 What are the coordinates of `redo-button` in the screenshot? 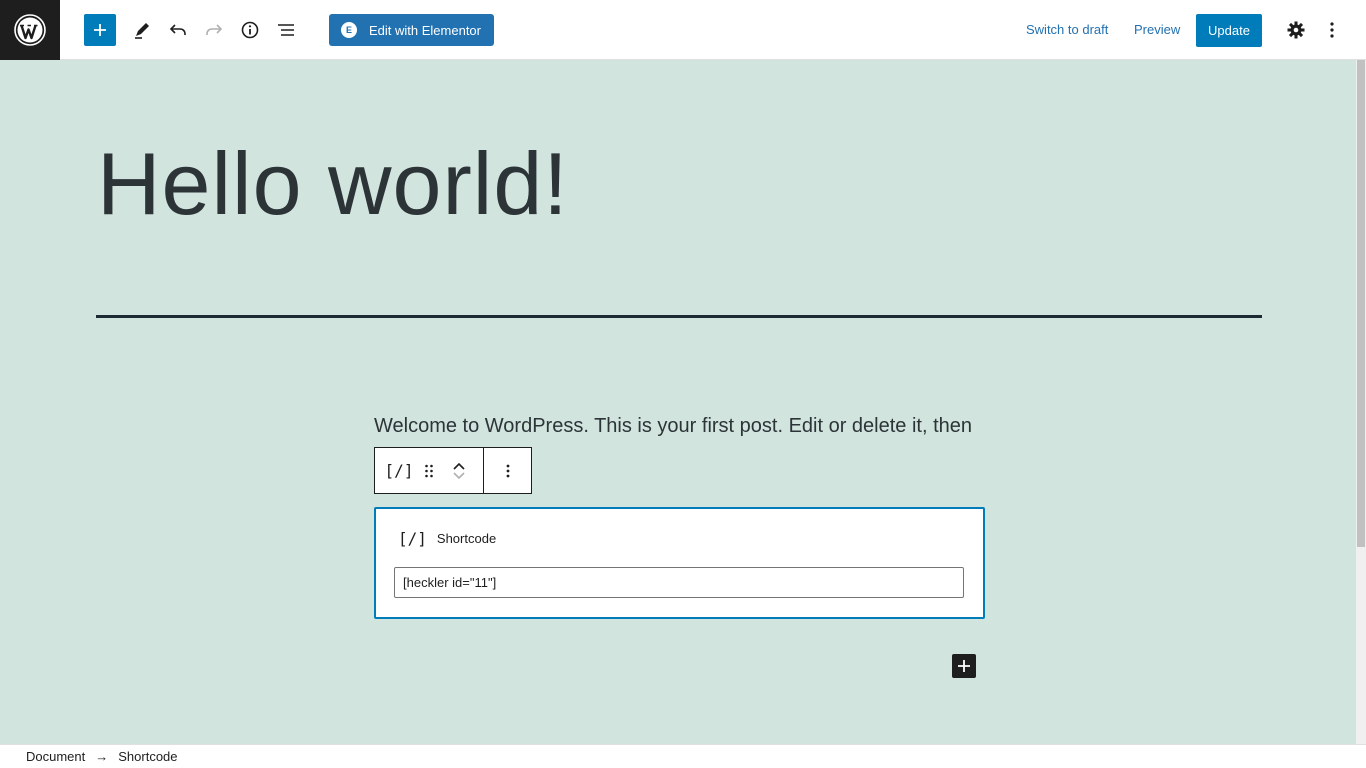 It's located at (214, 30).